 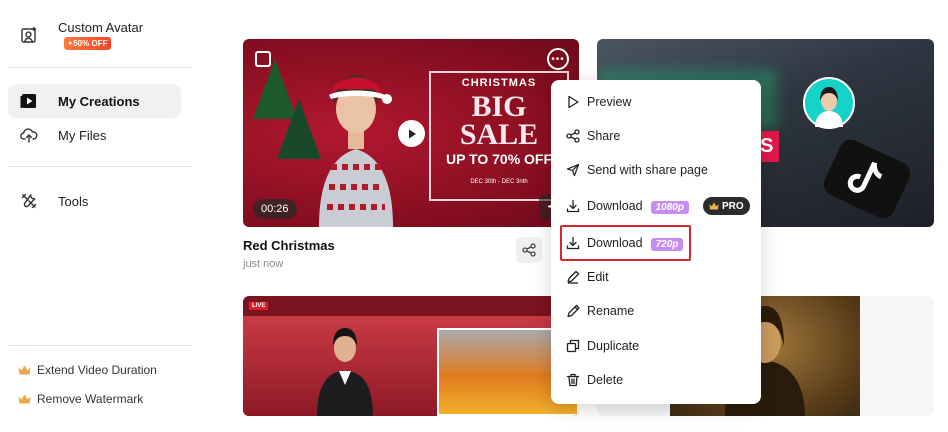 I want to click on send-icon, so click(x=573, y=170).